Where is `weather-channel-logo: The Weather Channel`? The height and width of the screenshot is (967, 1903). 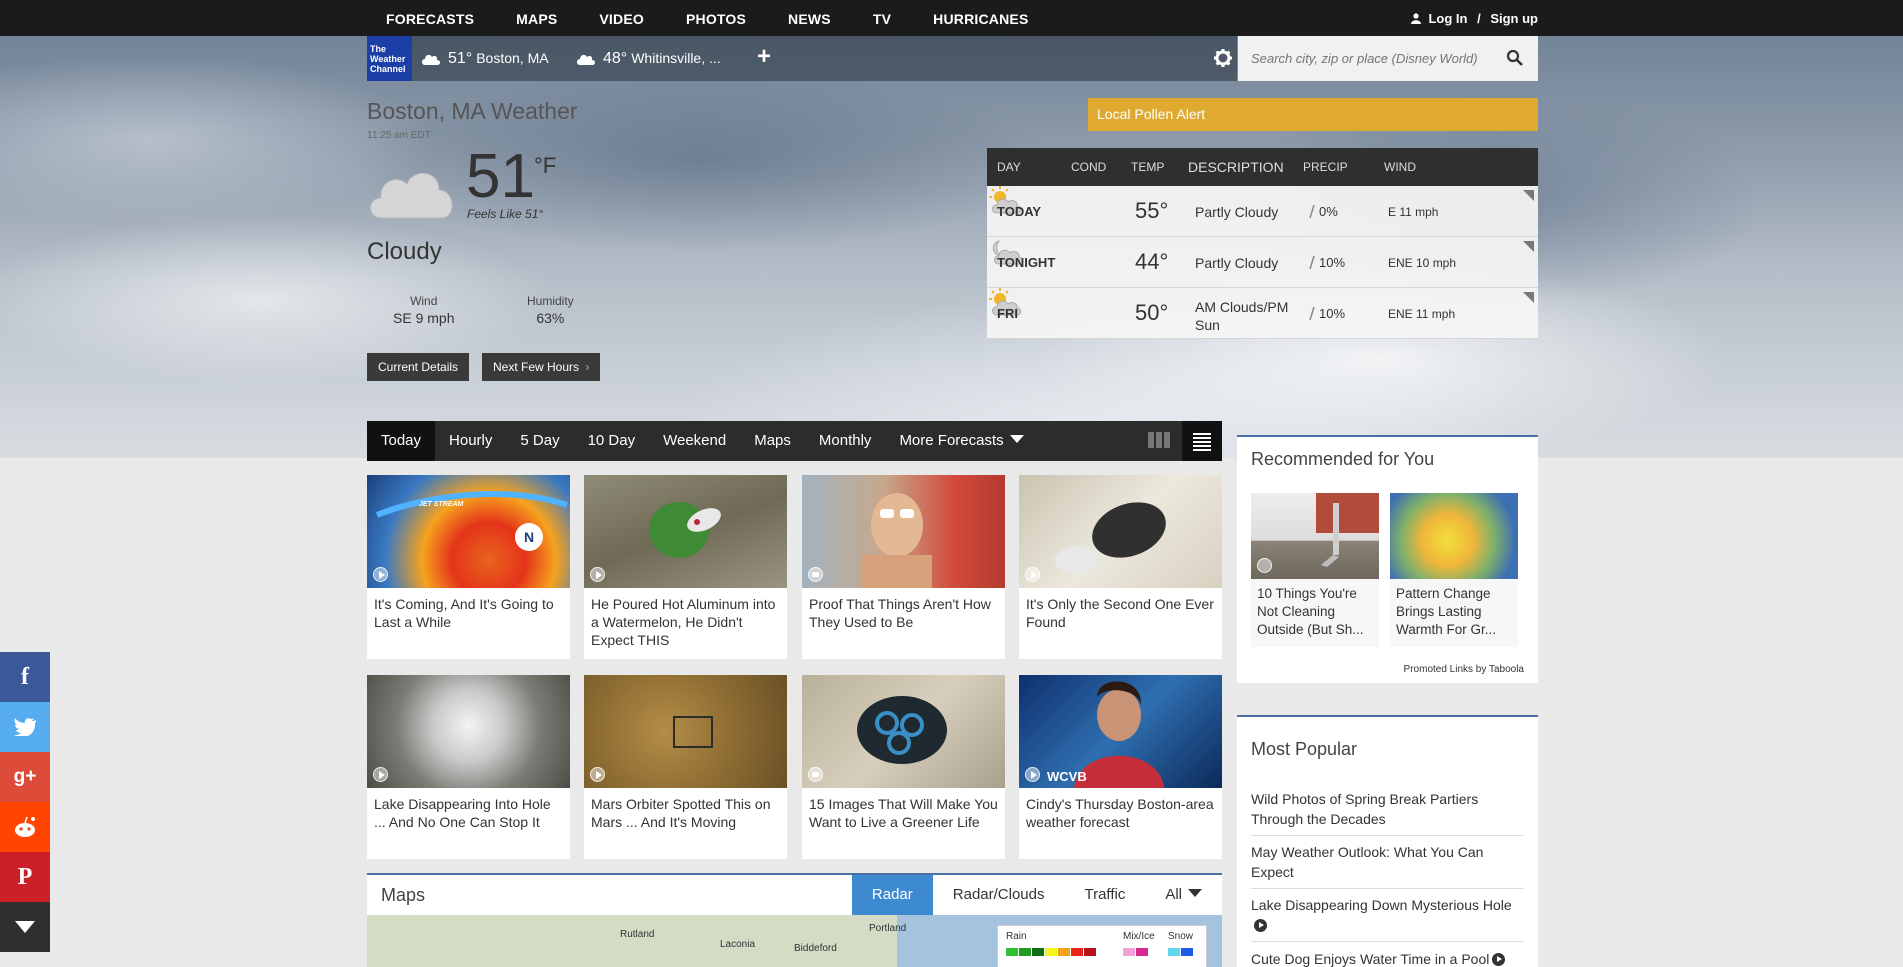 weather-channel-logo: The Weather Channel is located at coordinates (389, 58).